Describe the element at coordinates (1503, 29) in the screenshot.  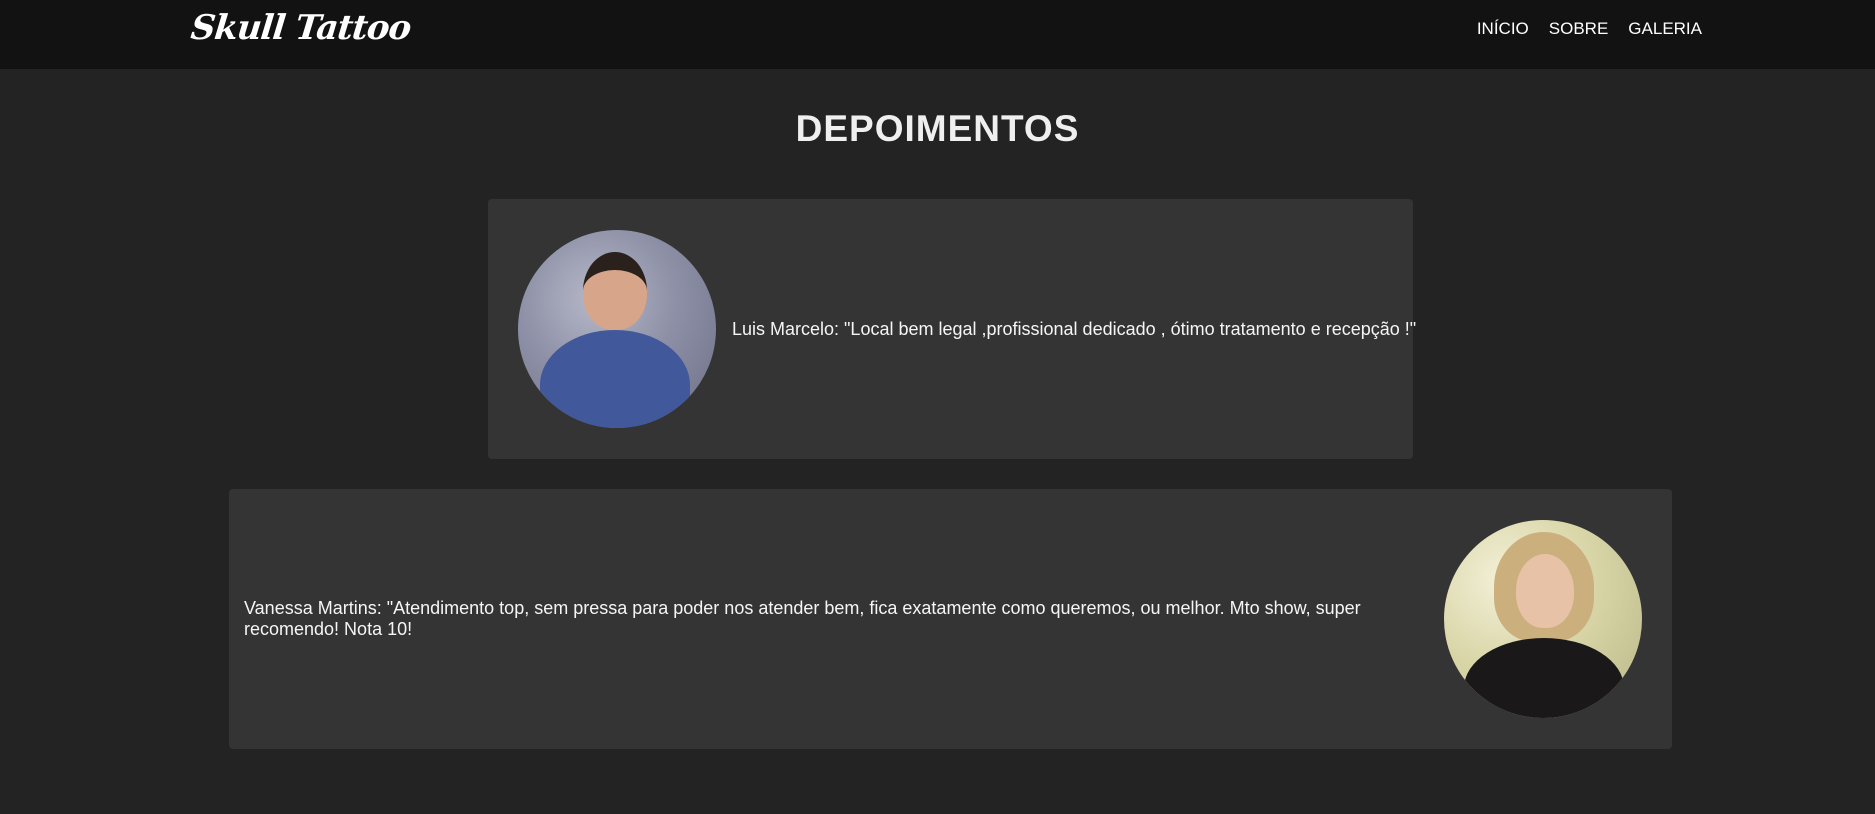
I see `nav-link-inicio: INÍCIO` at that location.